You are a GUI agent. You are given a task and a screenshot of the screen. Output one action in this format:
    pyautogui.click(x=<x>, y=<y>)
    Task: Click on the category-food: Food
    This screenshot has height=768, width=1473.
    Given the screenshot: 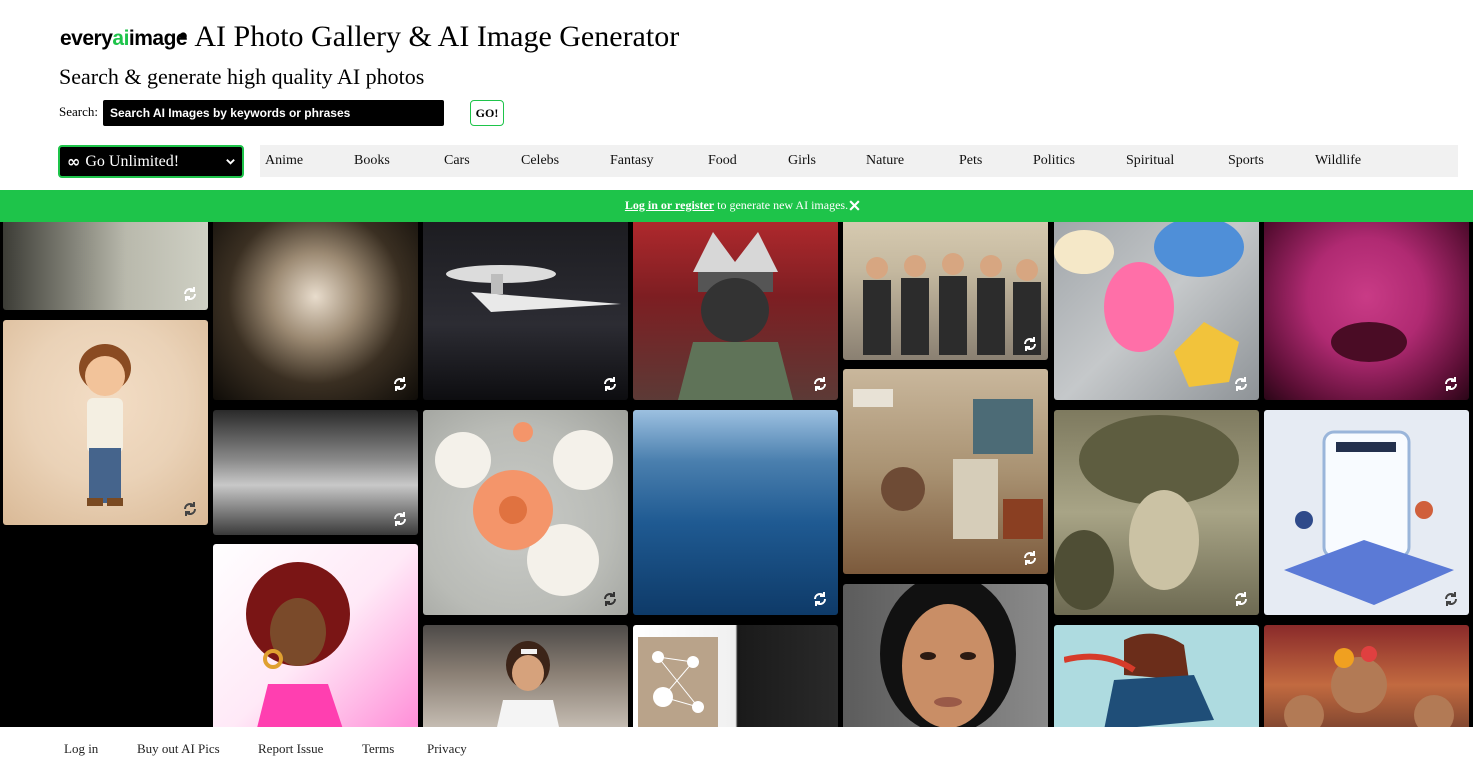 What is the action you would take?
    pyautogui.click(x=722, y=161)
    